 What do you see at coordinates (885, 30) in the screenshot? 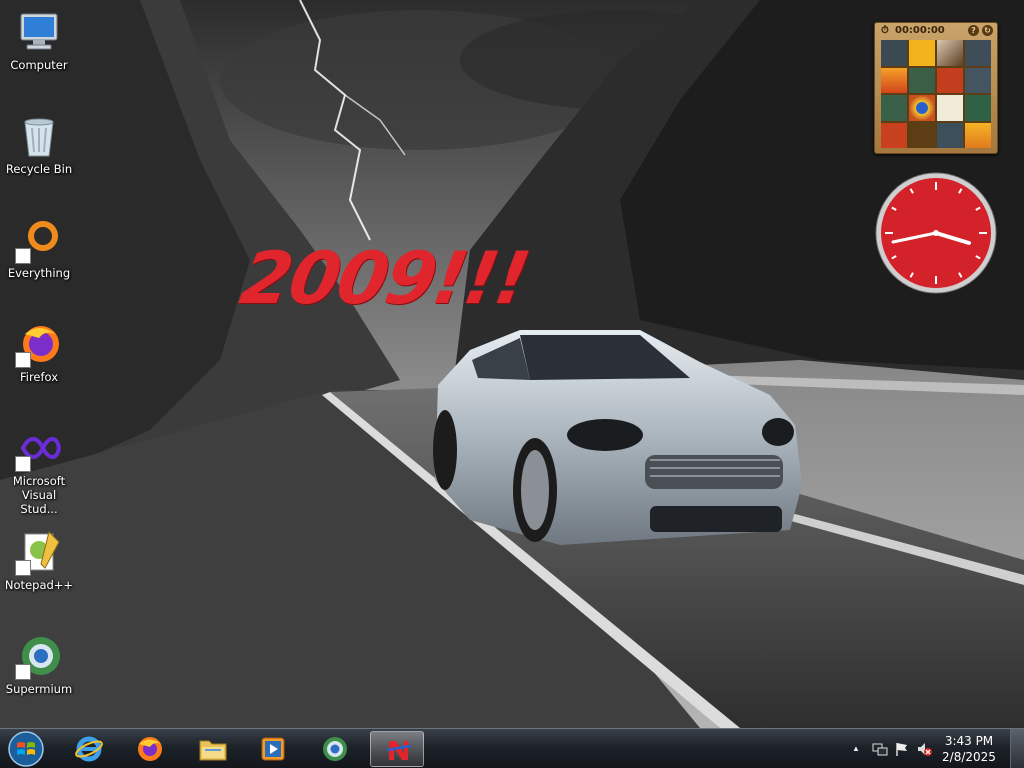
I see `puzzle-timer-icon: ⏱` at bounding box center [885, 30].